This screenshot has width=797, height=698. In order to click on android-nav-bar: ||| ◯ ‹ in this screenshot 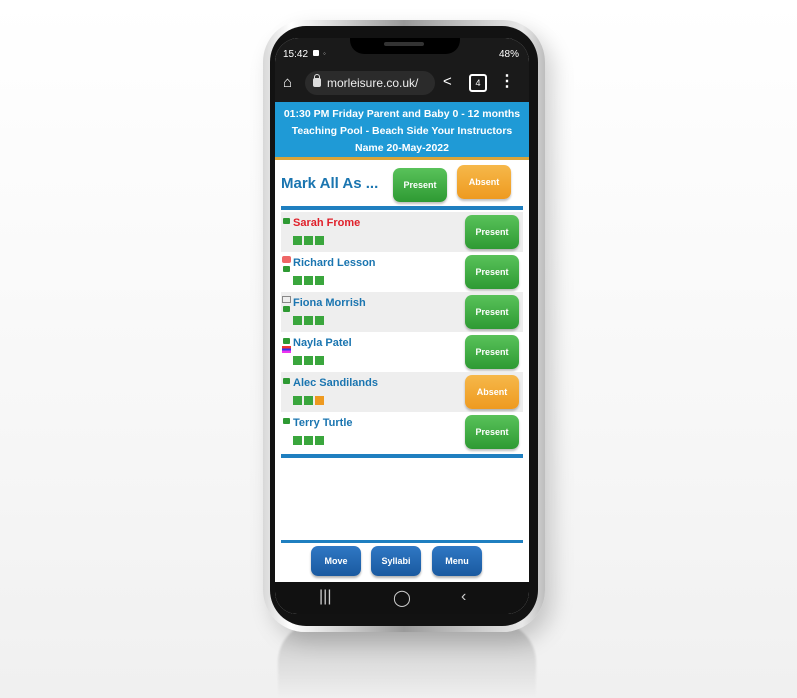, I will do `click(402, 598)`.